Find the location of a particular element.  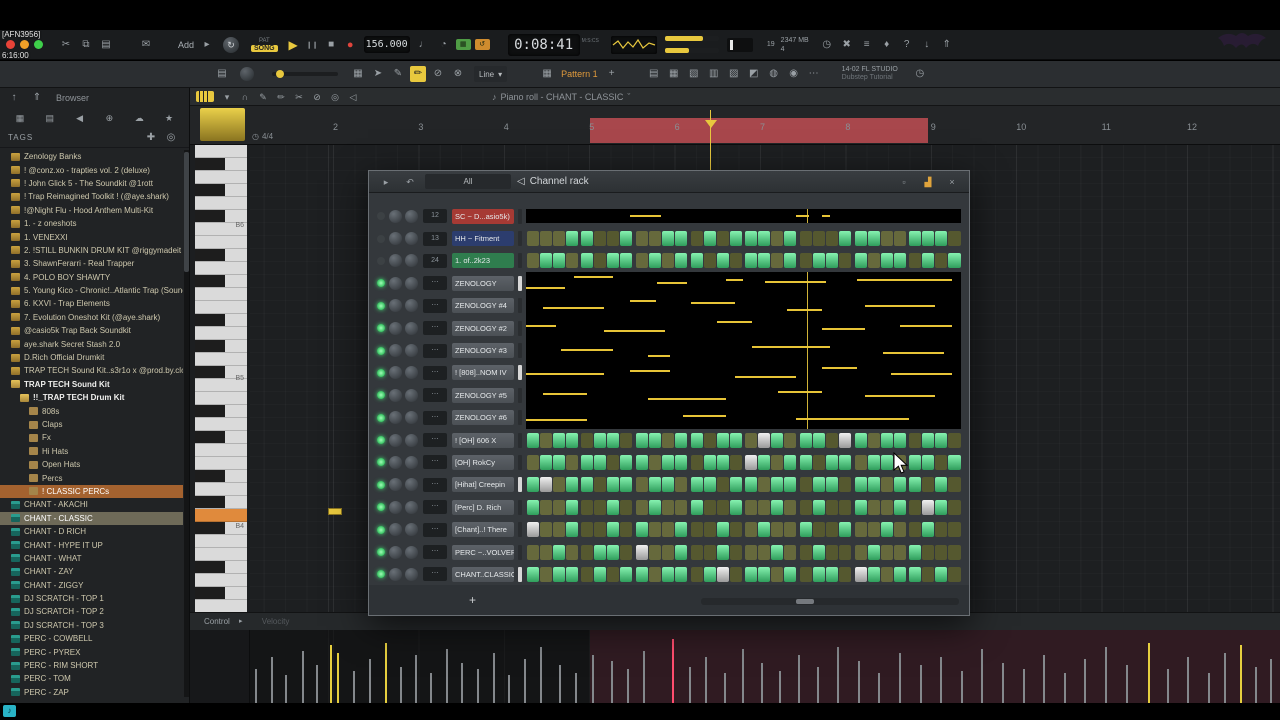

channel-target-box: ⋯ is located at coordinates (435, 440).